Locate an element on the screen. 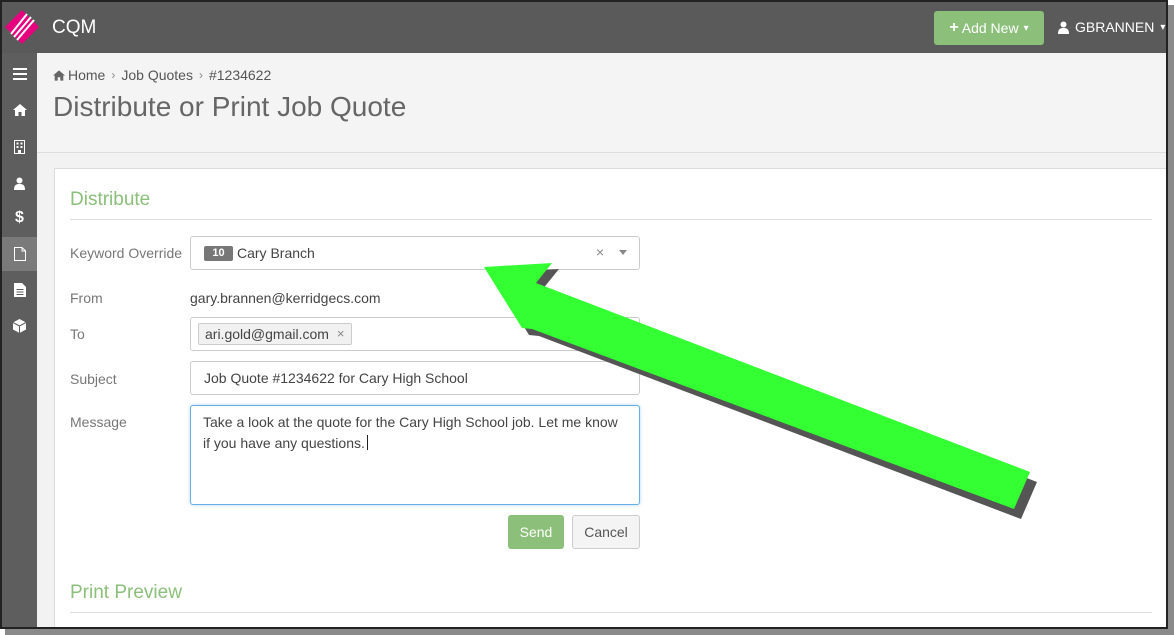  subject-value: Job Quote #1234622 for Cary High School is located at coordinates (336, 378).